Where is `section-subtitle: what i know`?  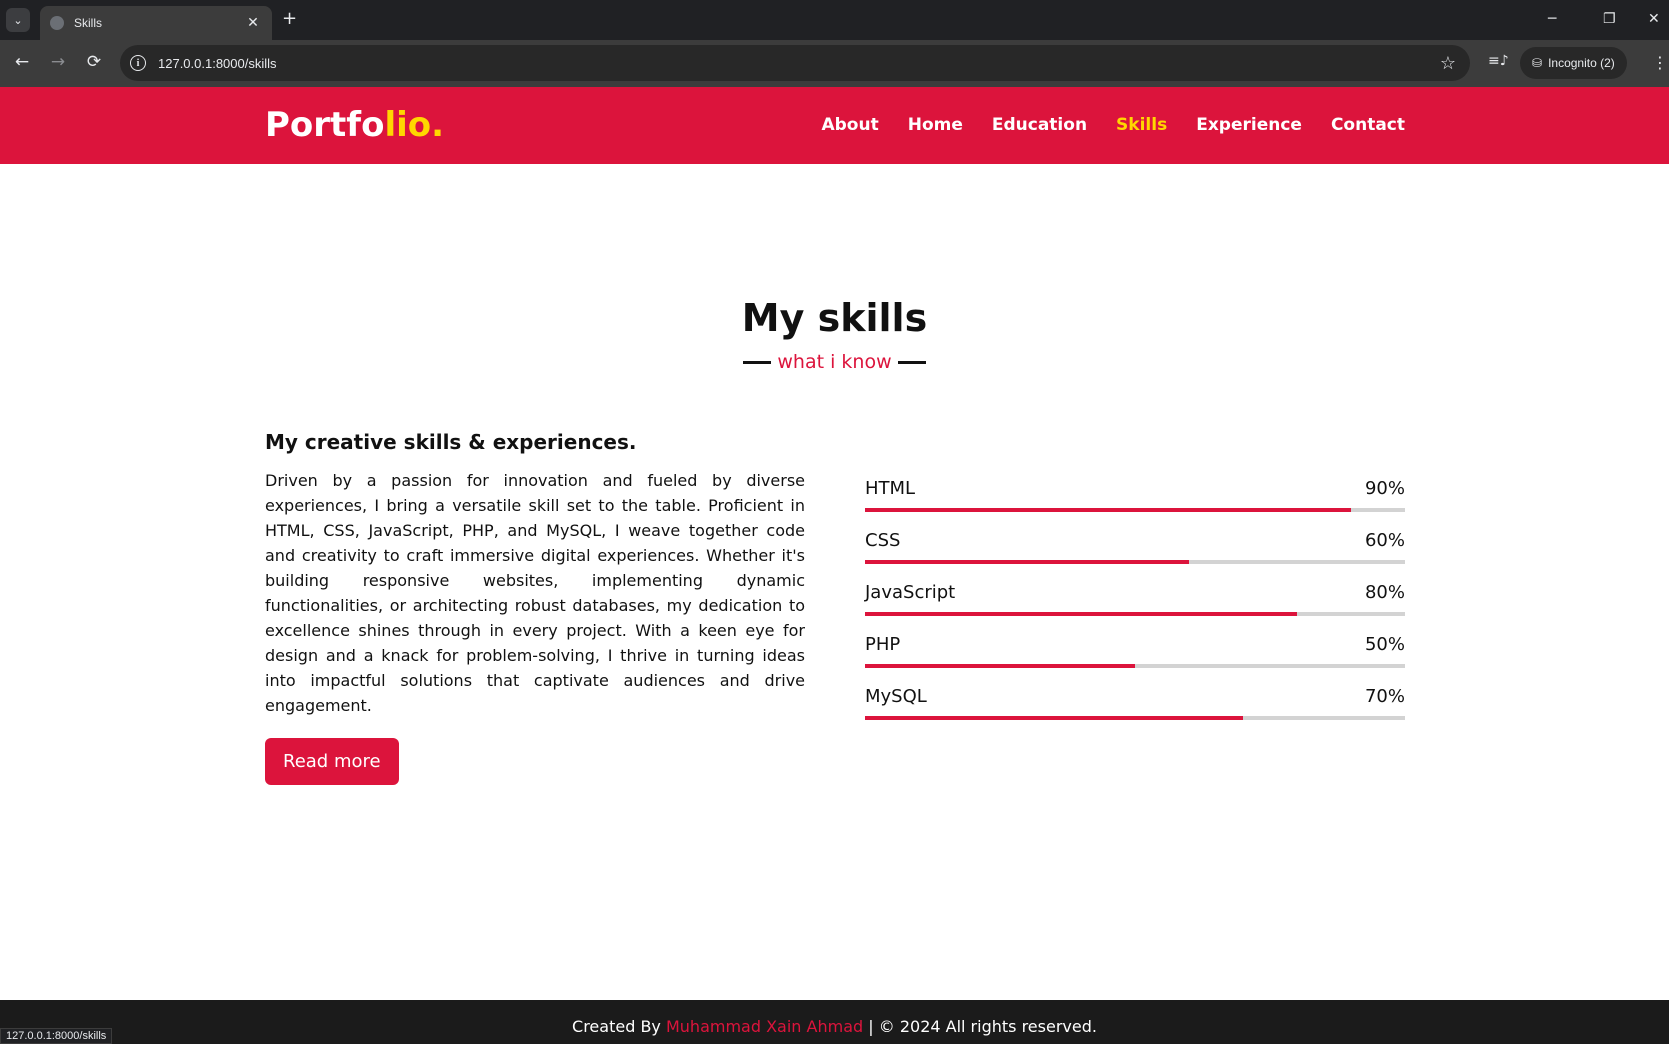
section-subtitle: what i know is located at coordinates (834, 362).